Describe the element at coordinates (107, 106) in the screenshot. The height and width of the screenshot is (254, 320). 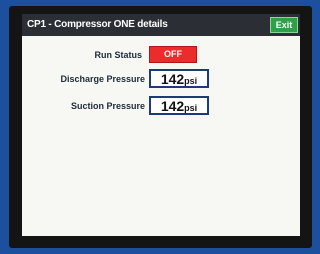
I see `suction-pressure-label: Suction Pressure` at that location.